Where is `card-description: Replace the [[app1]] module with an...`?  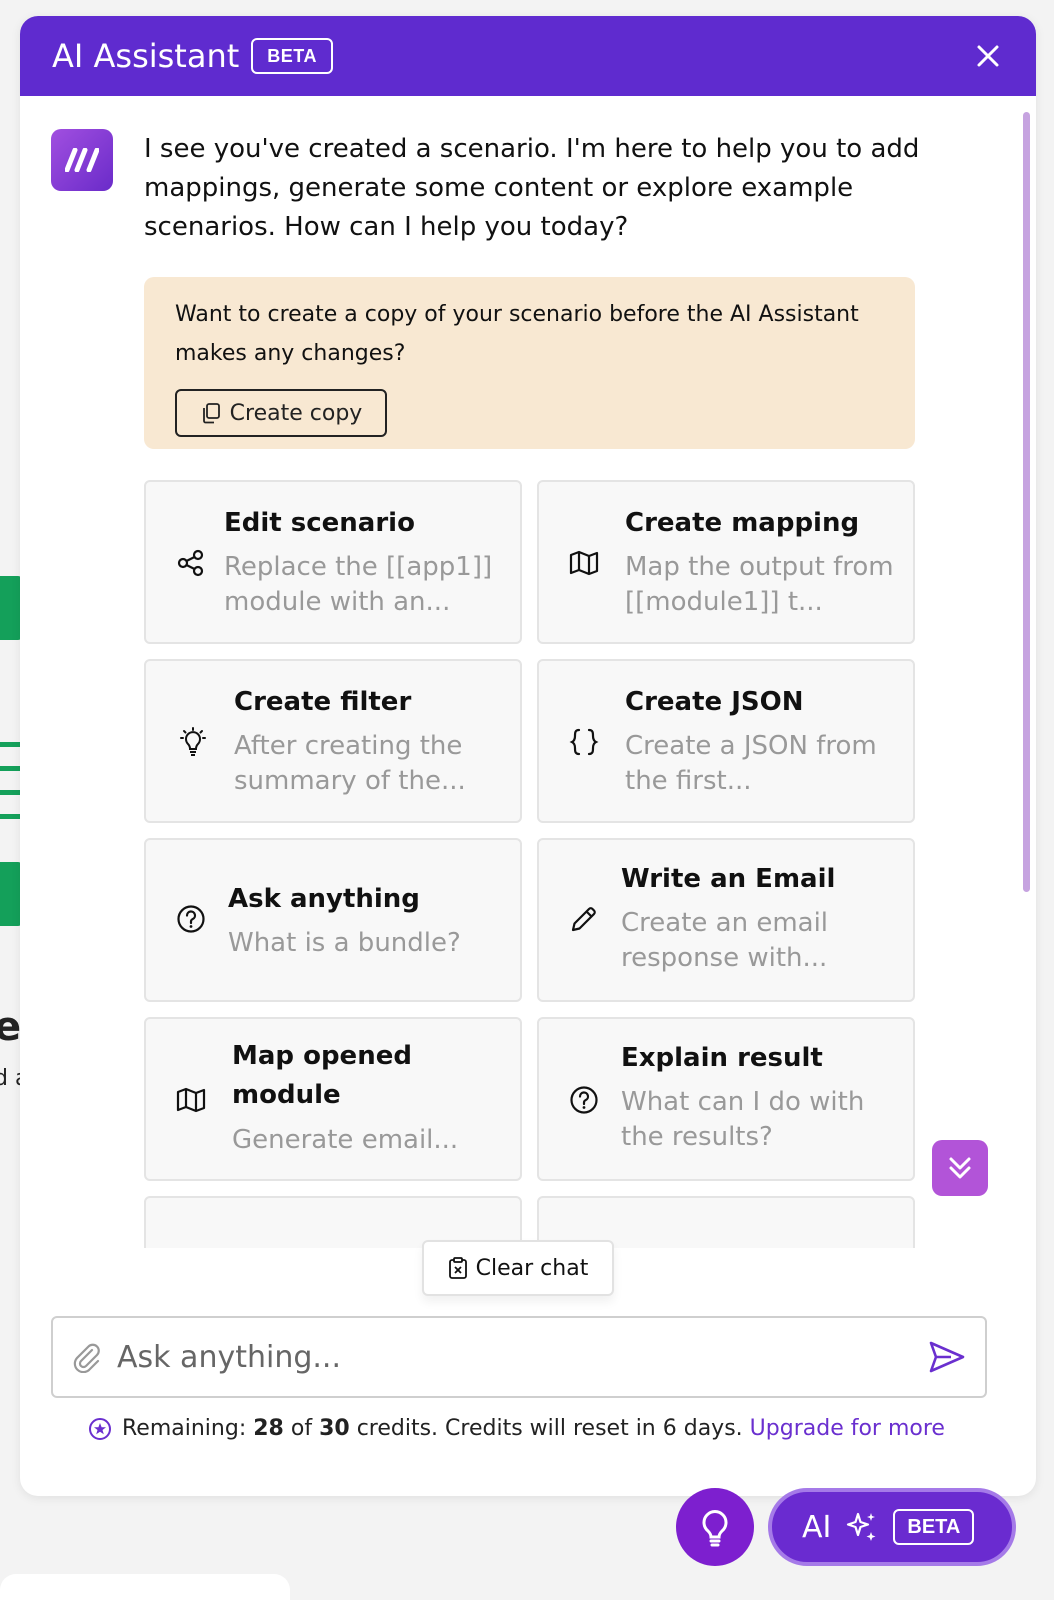 card-description: Replace the [[app1]] module with an... is located at coordinates (358, 584).